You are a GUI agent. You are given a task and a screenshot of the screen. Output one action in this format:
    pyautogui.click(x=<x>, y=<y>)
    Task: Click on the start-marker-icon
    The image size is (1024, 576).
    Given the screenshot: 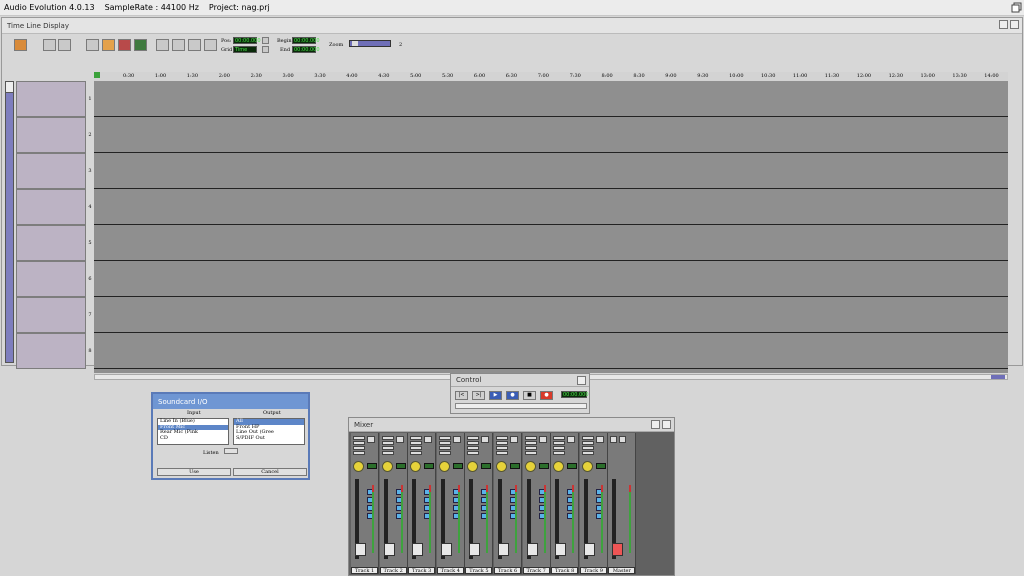 What is the action you would take?
    pyautogui.click(x=97, y=75)
    